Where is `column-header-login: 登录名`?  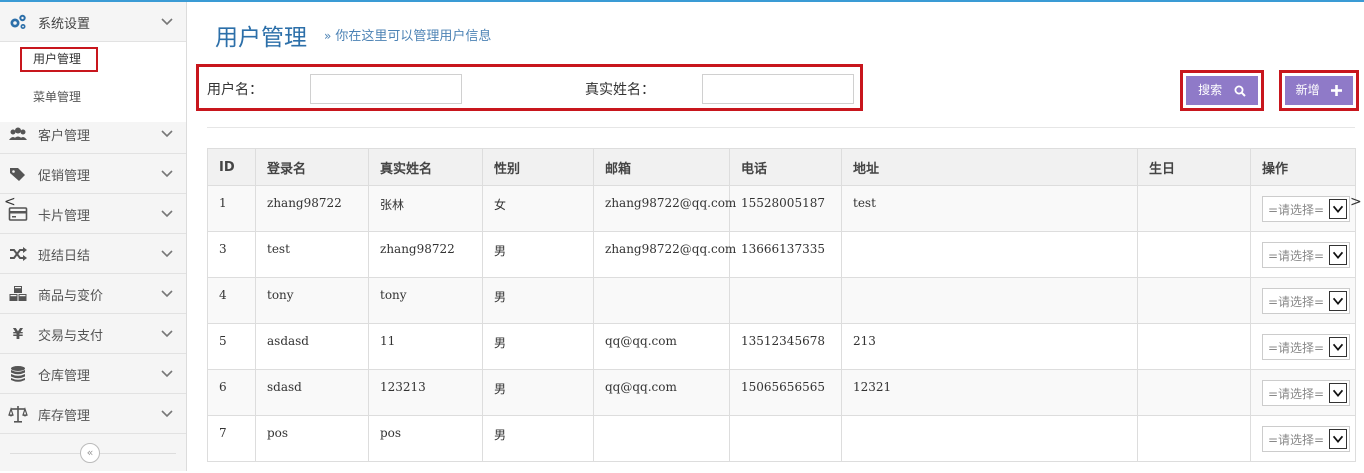 column-header-login: 登录名 is located at coordinates (312, 167).